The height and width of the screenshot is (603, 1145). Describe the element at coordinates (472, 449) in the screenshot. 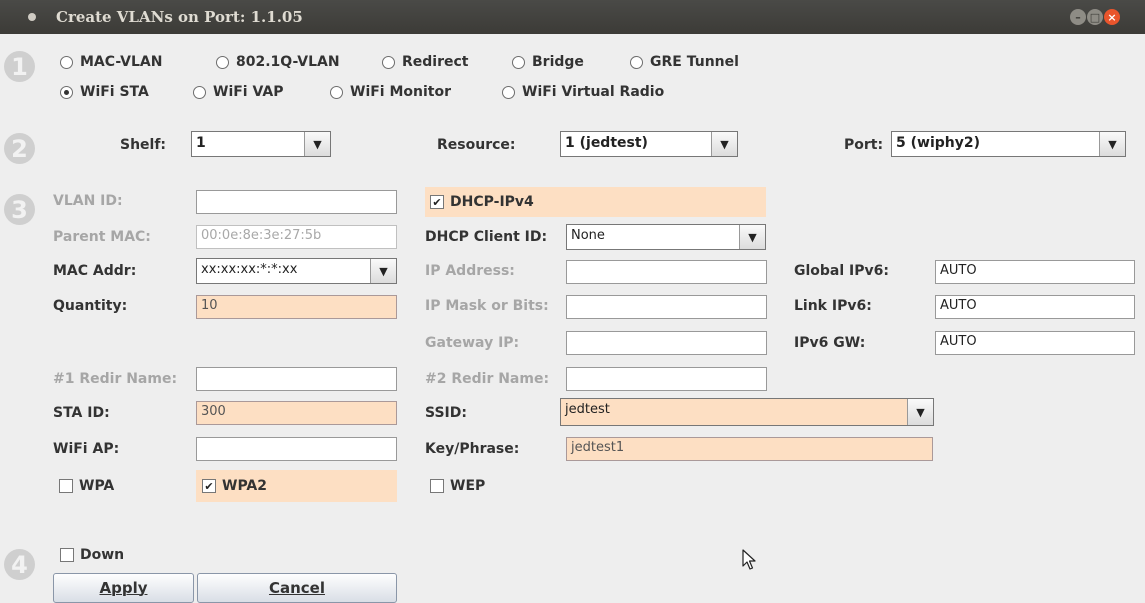

I see `key-phrase-label: Key/Phrase:` at that location.